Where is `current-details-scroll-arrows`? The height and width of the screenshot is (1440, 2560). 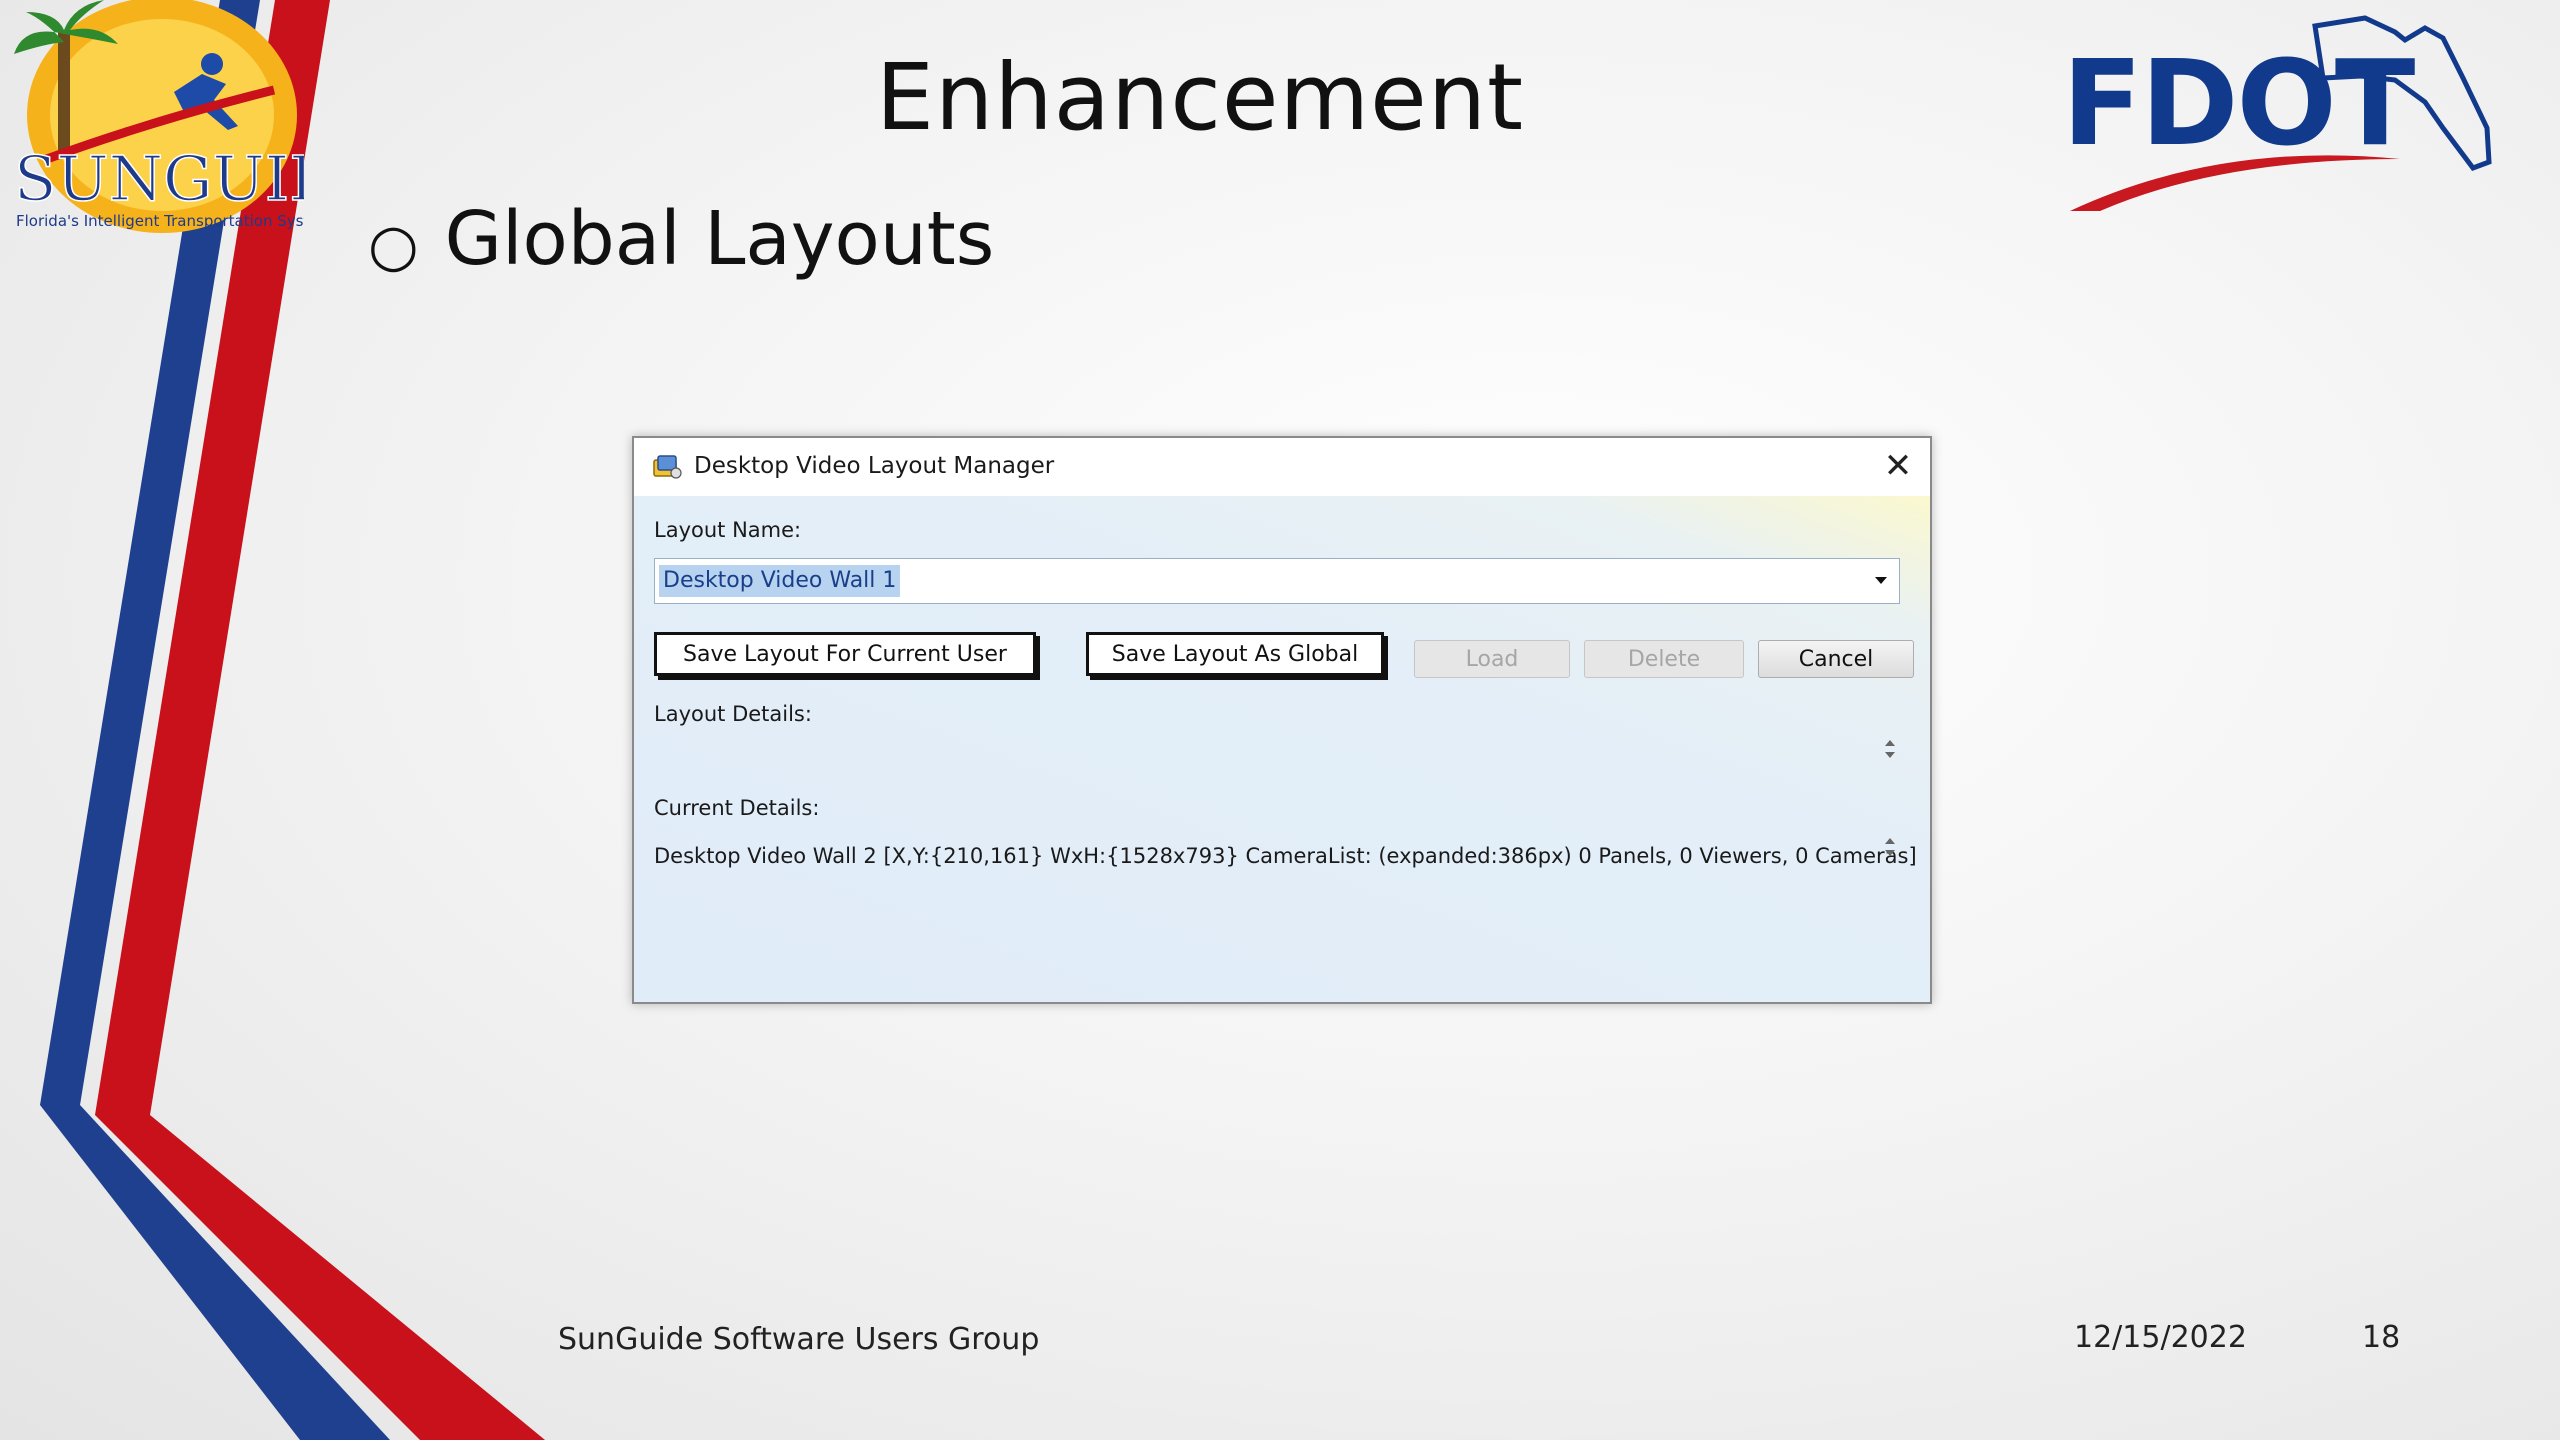
current-details-scroll-arrows is located at coordinates (1890, 847).